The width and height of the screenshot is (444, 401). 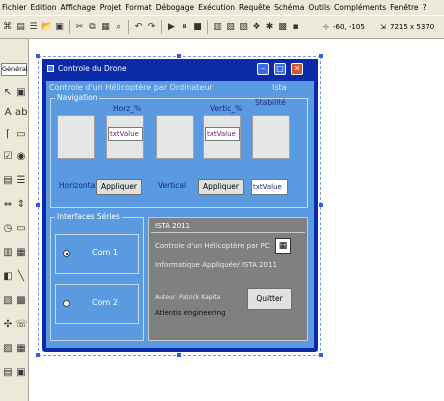 What do you see at coordinates (92, 27) in the screenshot?
I see `copy-icon: ⧉` at bounding box center [92, 27].